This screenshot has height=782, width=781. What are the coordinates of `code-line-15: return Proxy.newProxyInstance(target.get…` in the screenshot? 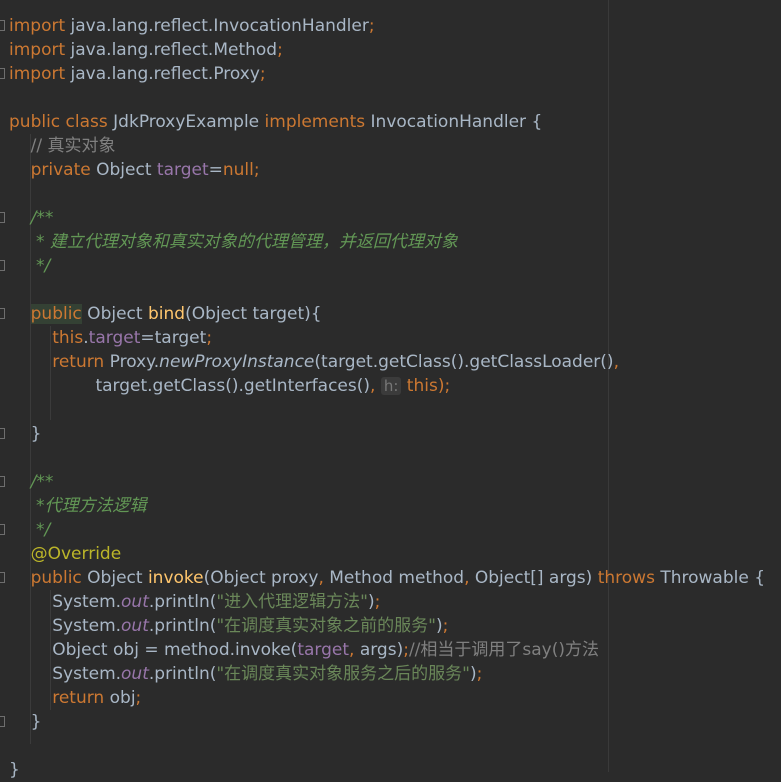 It's located at (314, 362).